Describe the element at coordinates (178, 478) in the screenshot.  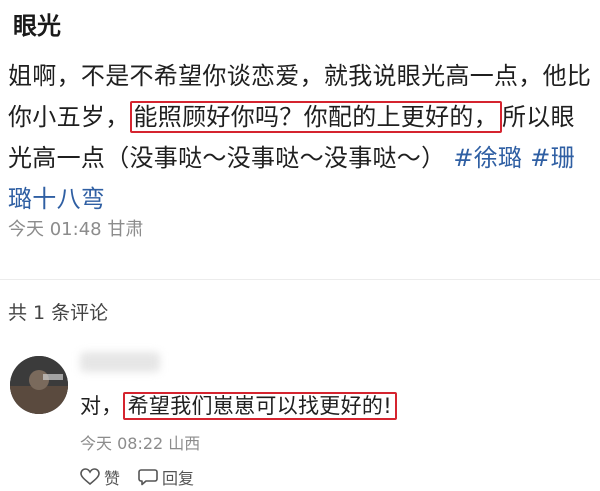
I see `reply-label: 回复` at that location.